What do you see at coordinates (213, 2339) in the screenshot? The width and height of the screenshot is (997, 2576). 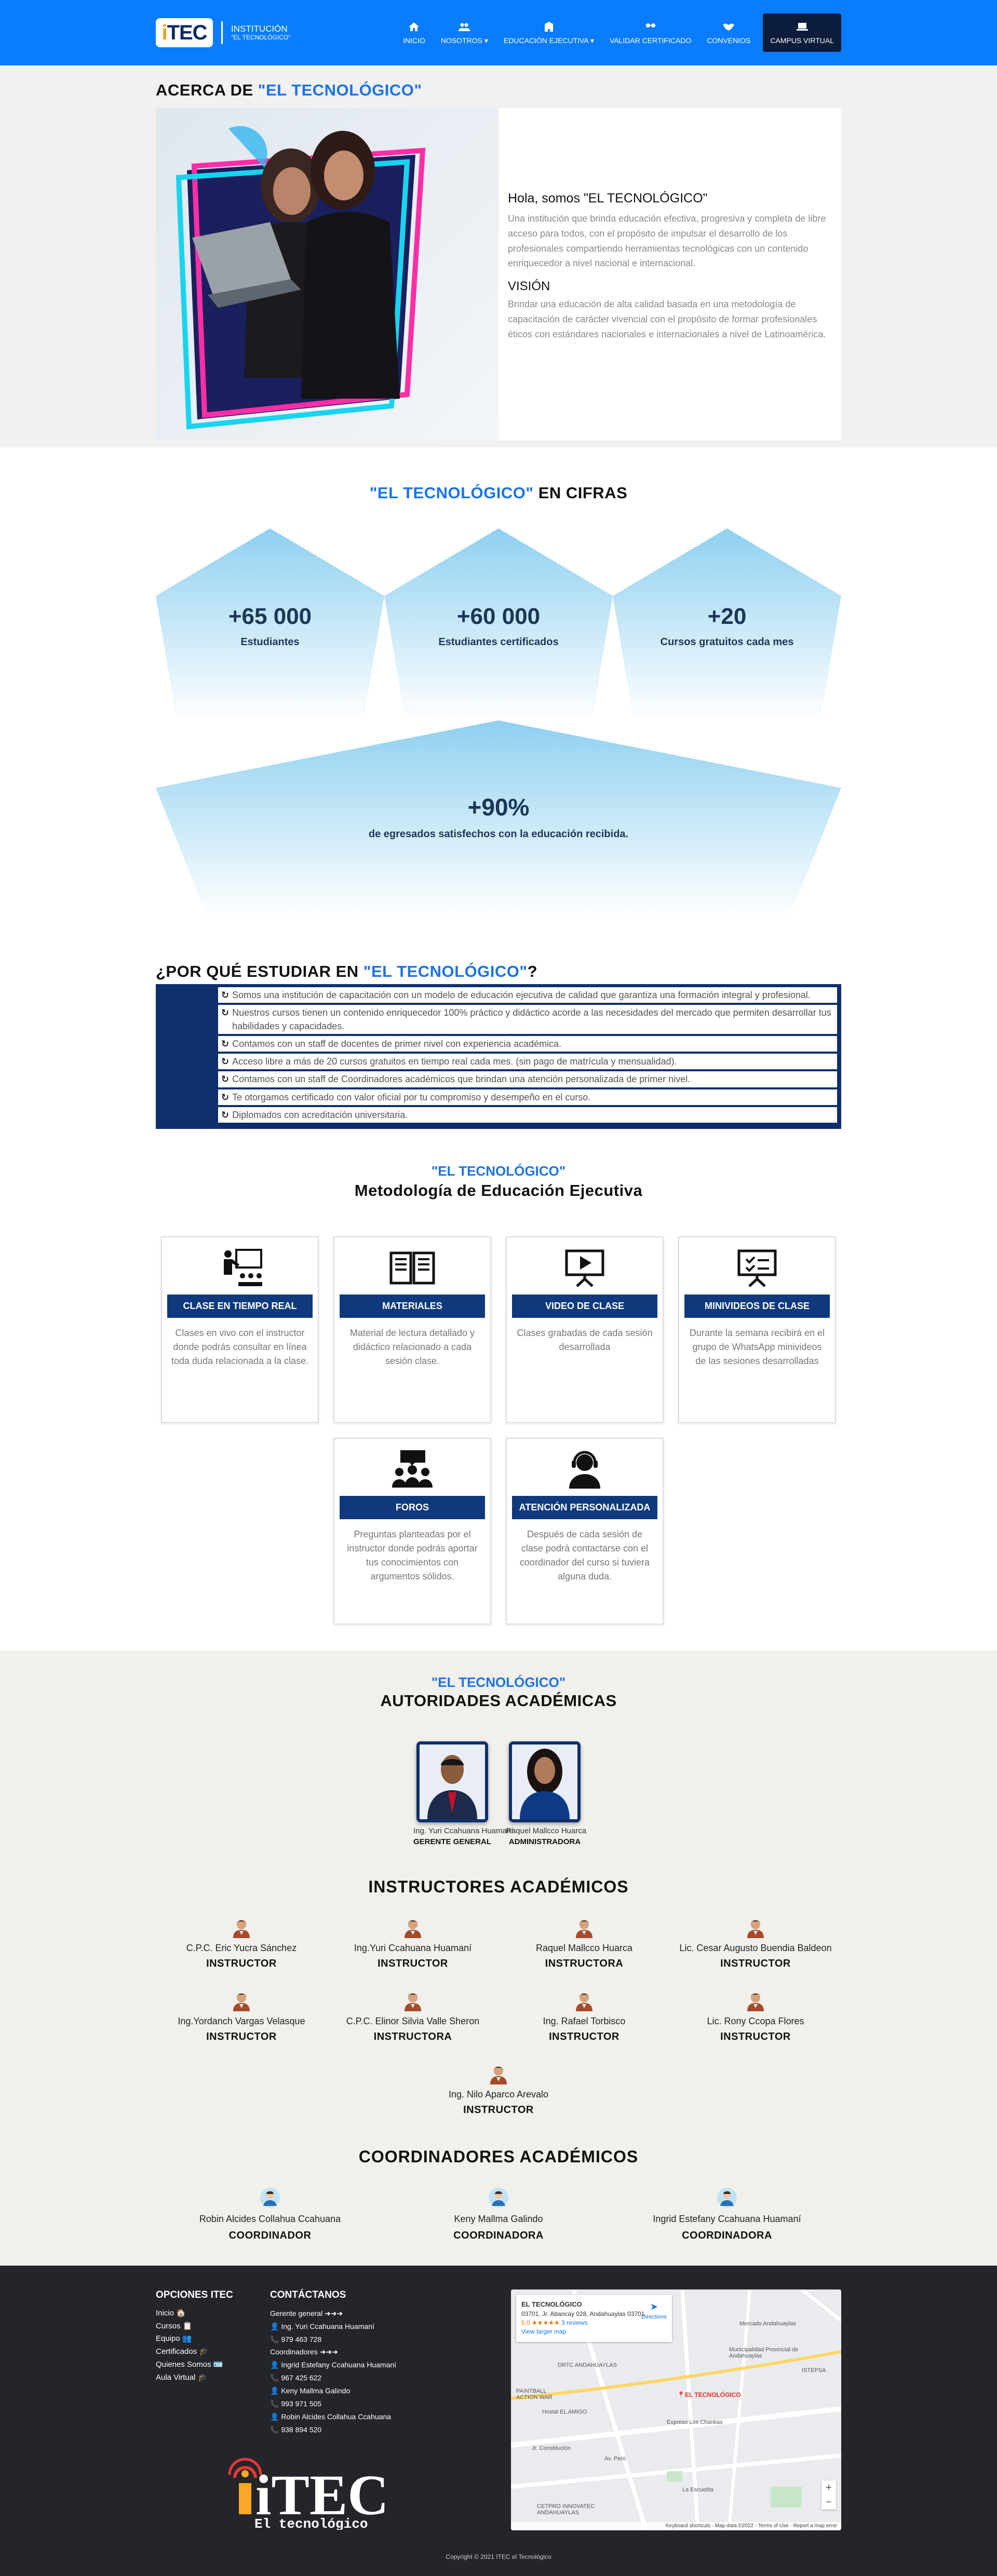 I see `footer-link-equipo: Equipo 👥` at bounding box center [213, 2339].